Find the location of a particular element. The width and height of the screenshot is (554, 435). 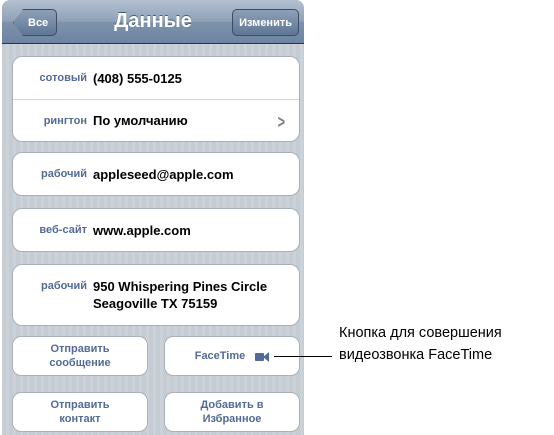

button-label: Избранное is located at coordinates (232, 419).